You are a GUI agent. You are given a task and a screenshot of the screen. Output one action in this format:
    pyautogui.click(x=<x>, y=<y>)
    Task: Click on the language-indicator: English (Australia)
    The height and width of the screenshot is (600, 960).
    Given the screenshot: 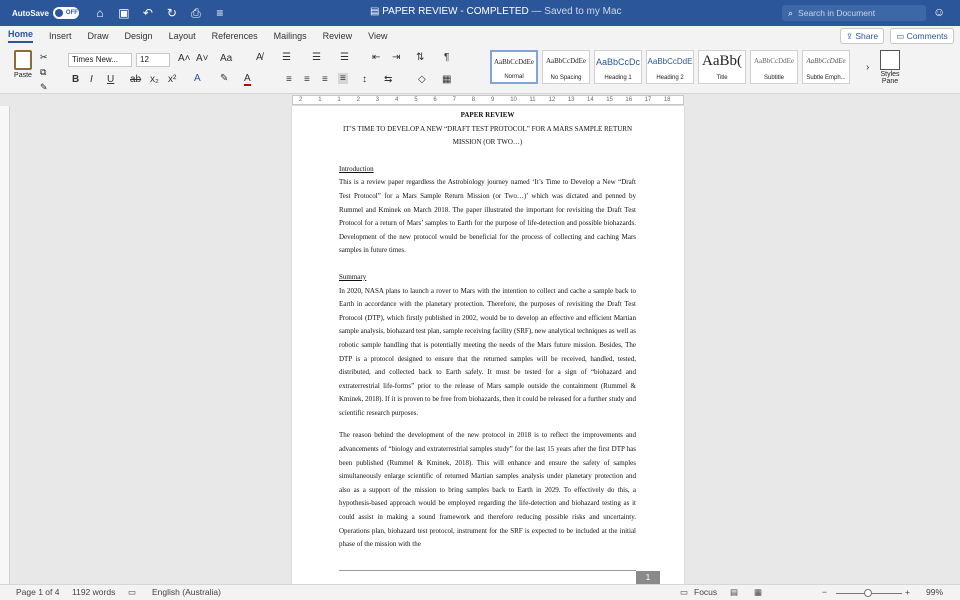 What is the action you would take?
    pyautogui.click(x=186, y=592)
    